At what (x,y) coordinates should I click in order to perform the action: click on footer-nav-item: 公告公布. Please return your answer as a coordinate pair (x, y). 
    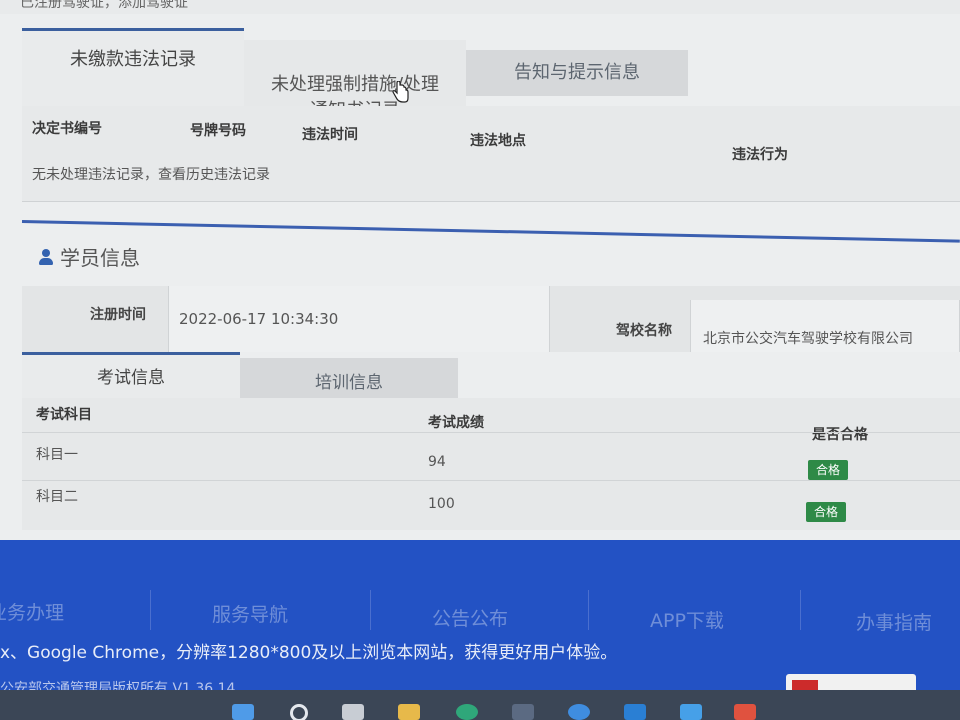
    Looking at the image, I should click on (470, 617).